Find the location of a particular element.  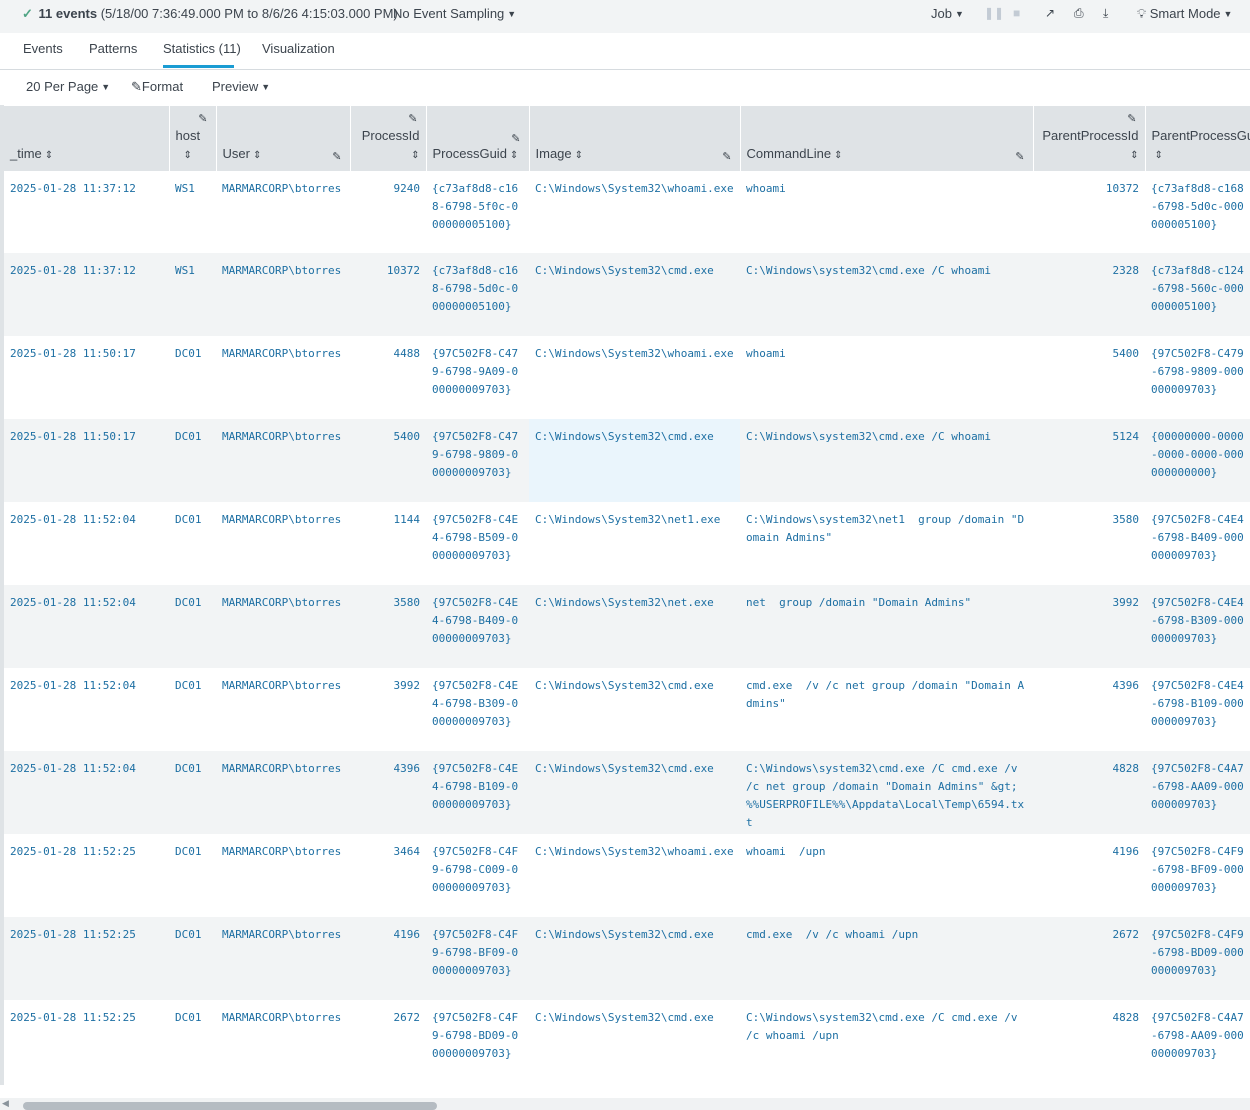

job-menu-button: Job ▼ is located at coordinates (947, 13).